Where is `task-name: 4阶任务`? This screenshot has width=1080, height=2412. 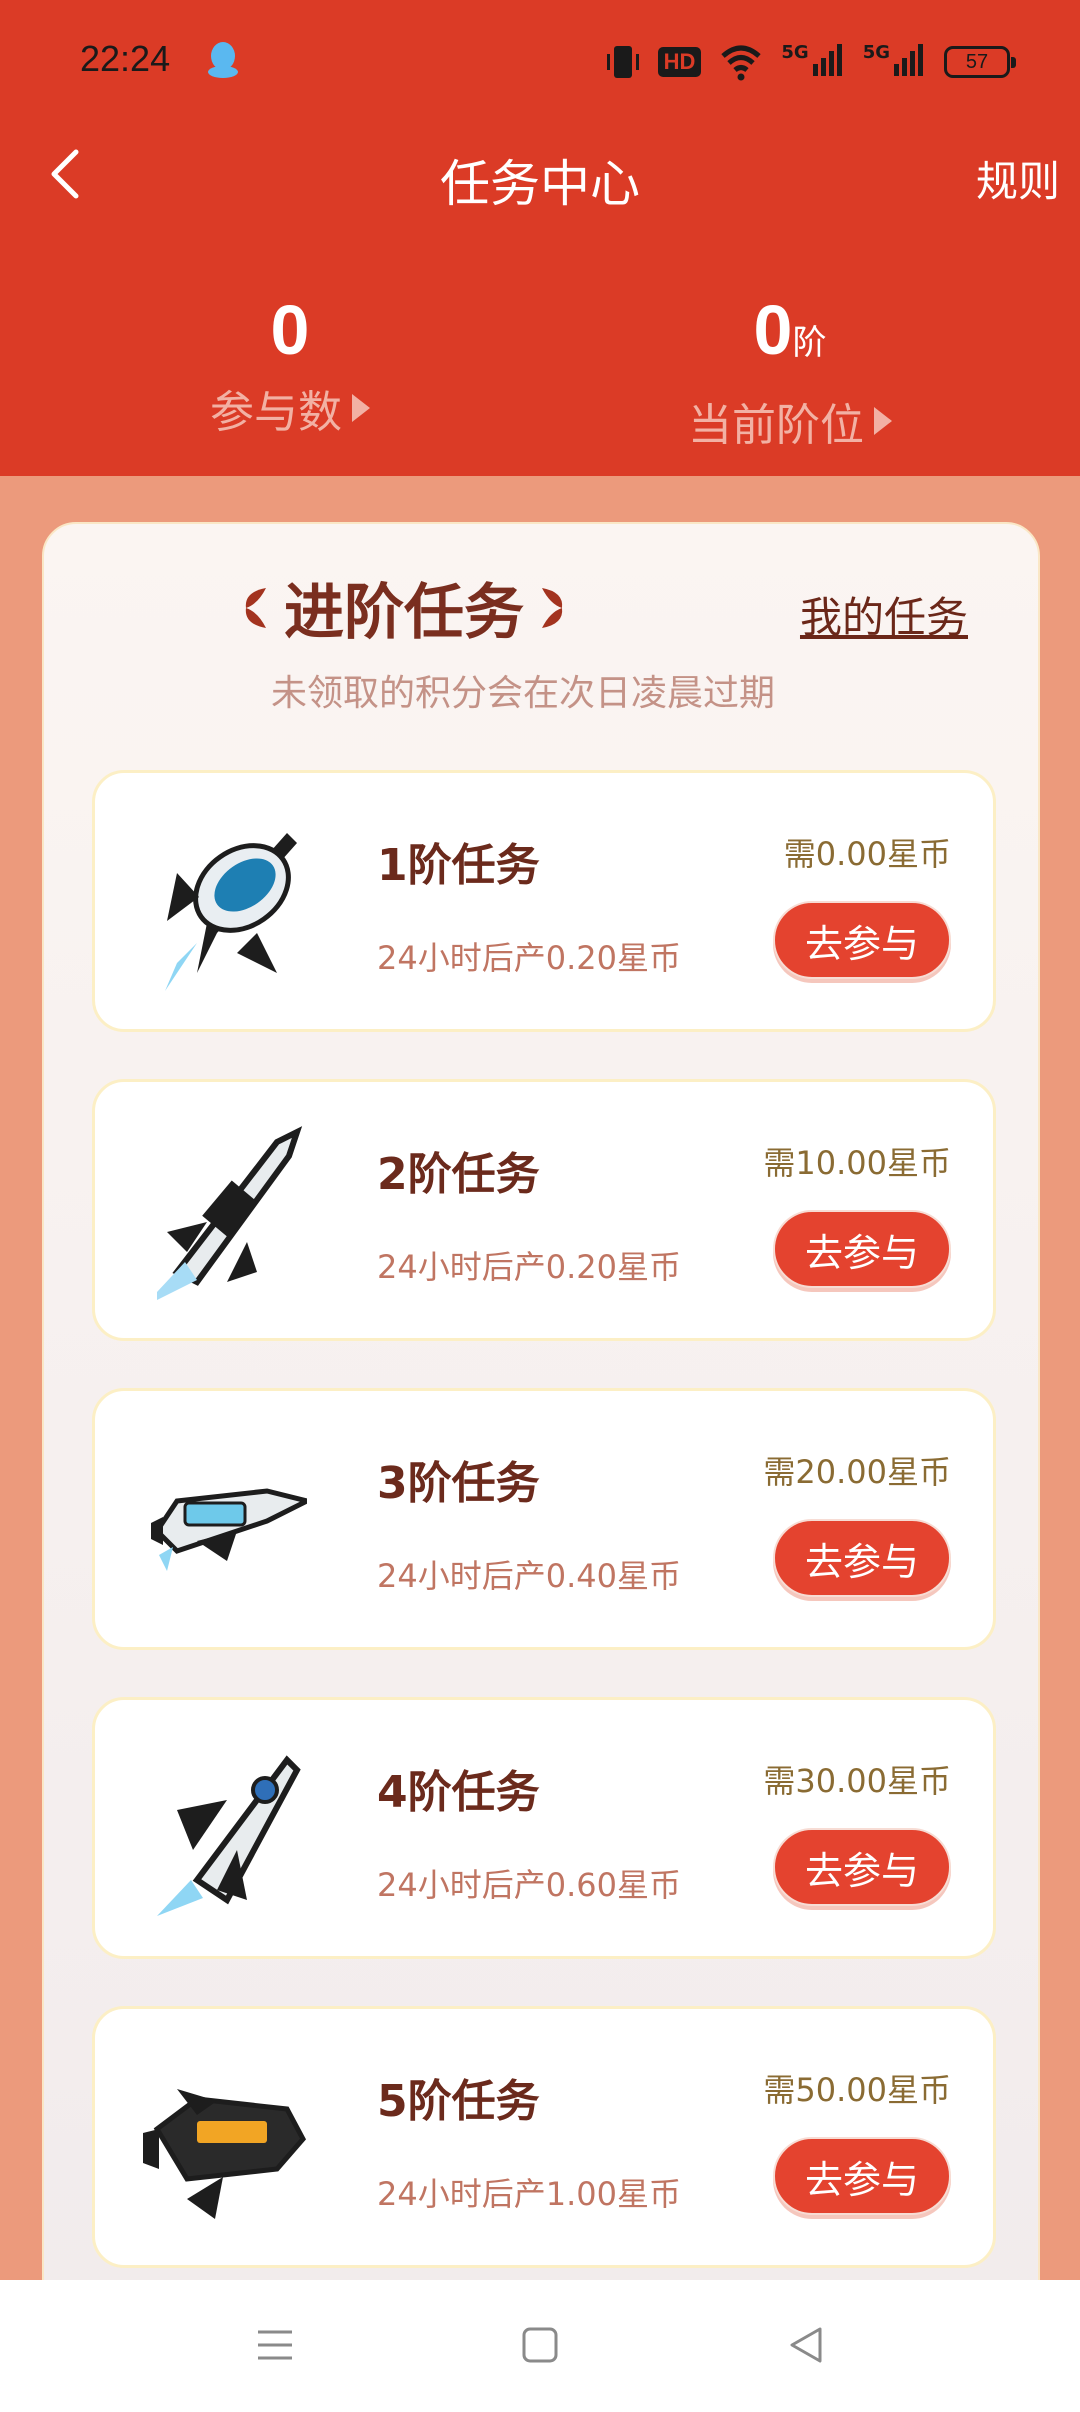
task-name: 4阶任务 is located at coordinates (458, 1792).